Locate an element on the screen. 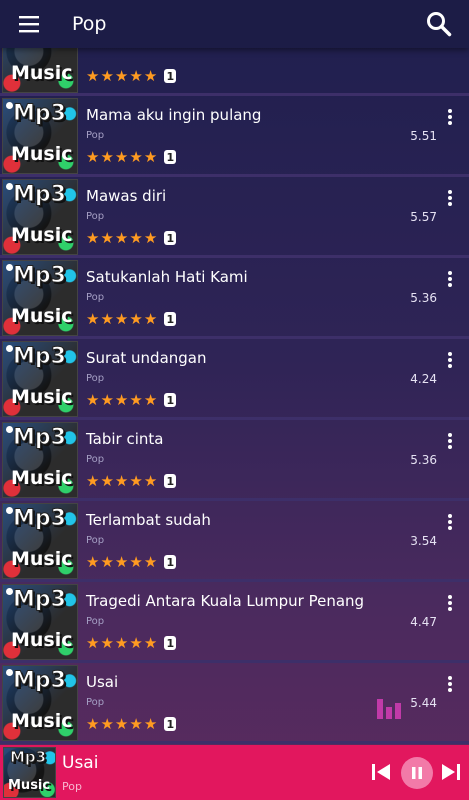 The width and height of the screenshot is (469, 800). mini-player: Mp3 Music Usai Pop is located at coordinates (234, 772).